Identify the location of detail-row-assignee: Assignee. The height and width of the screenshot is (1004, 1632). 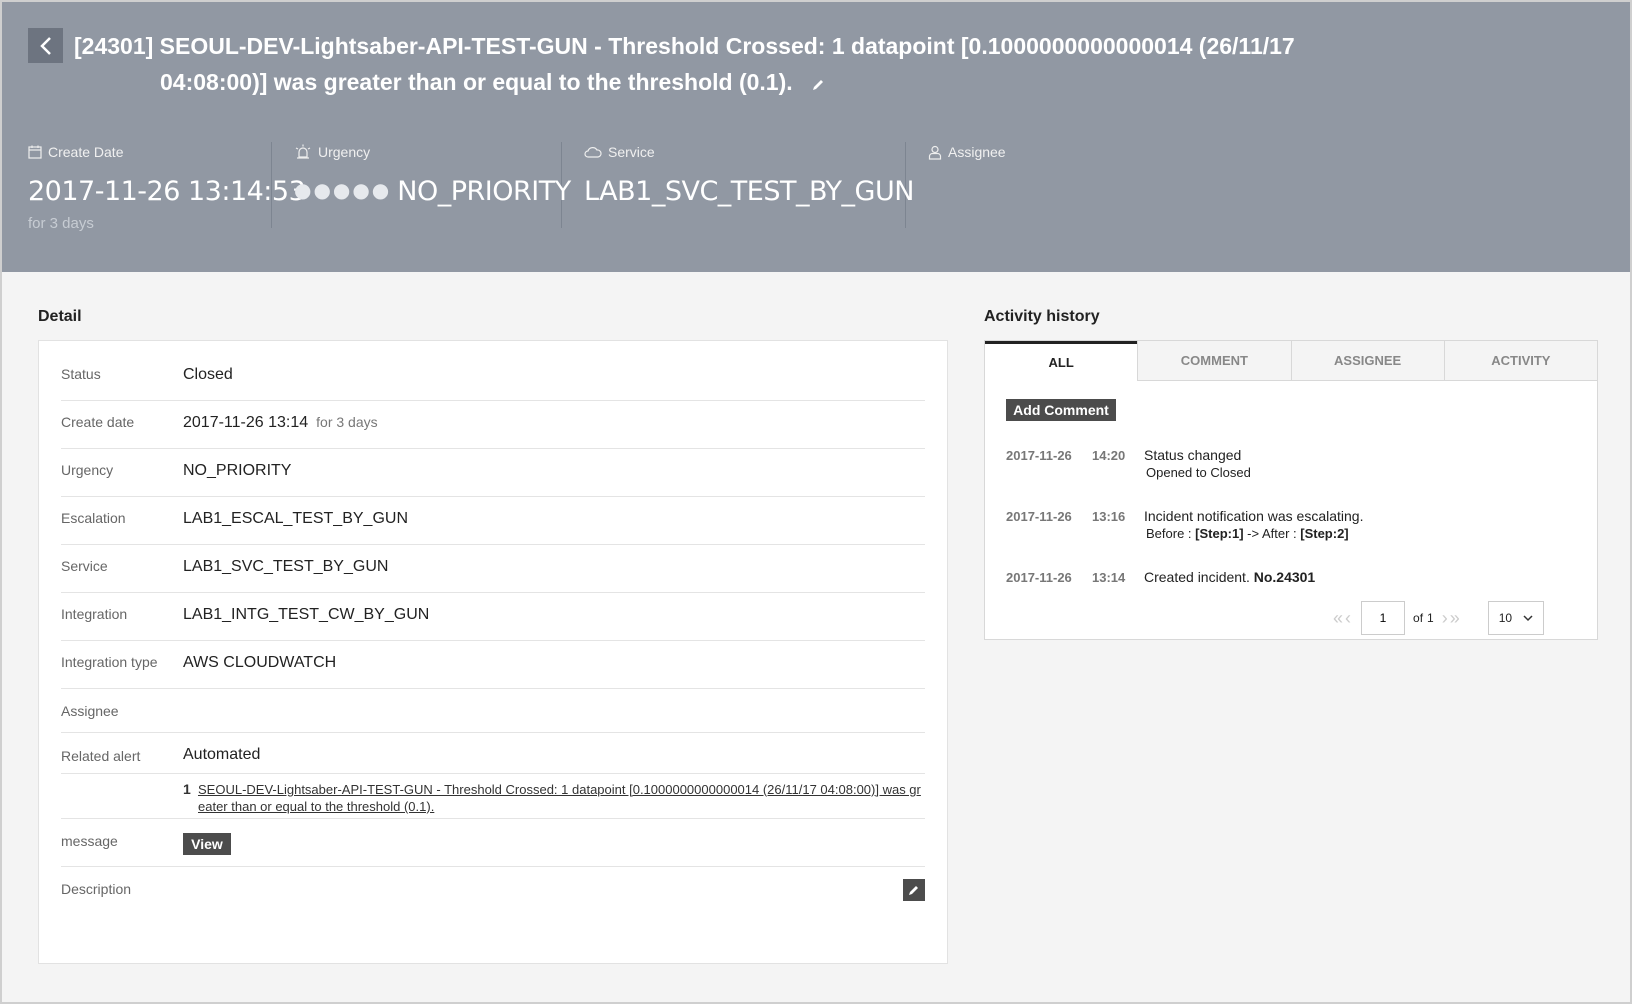
(493, 711).